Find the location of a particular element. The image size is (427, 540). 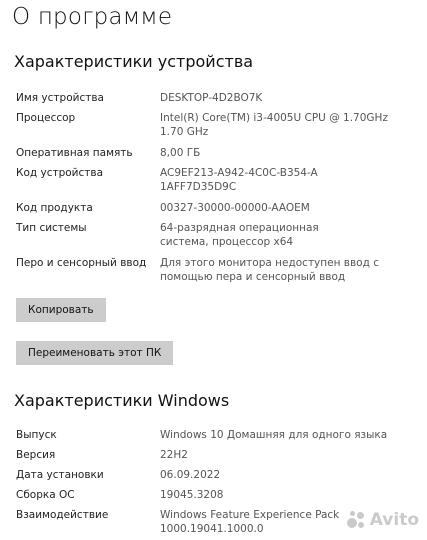

spec-label: Дата установки is located at coordinates (60, 475).